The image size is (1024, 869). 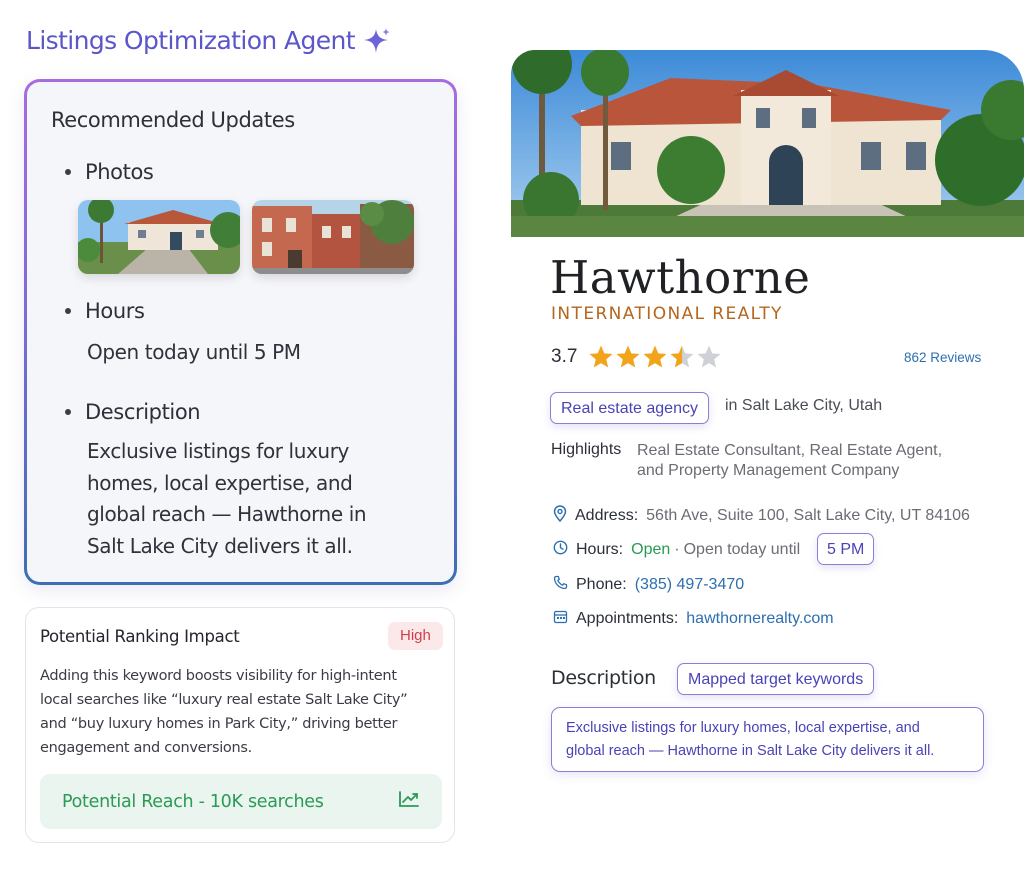 What do you see at coordinates (173, 120) in the screenshot?
I see `recommended-updates-heading: Recommended Updates` at bounding box center [173, 120].